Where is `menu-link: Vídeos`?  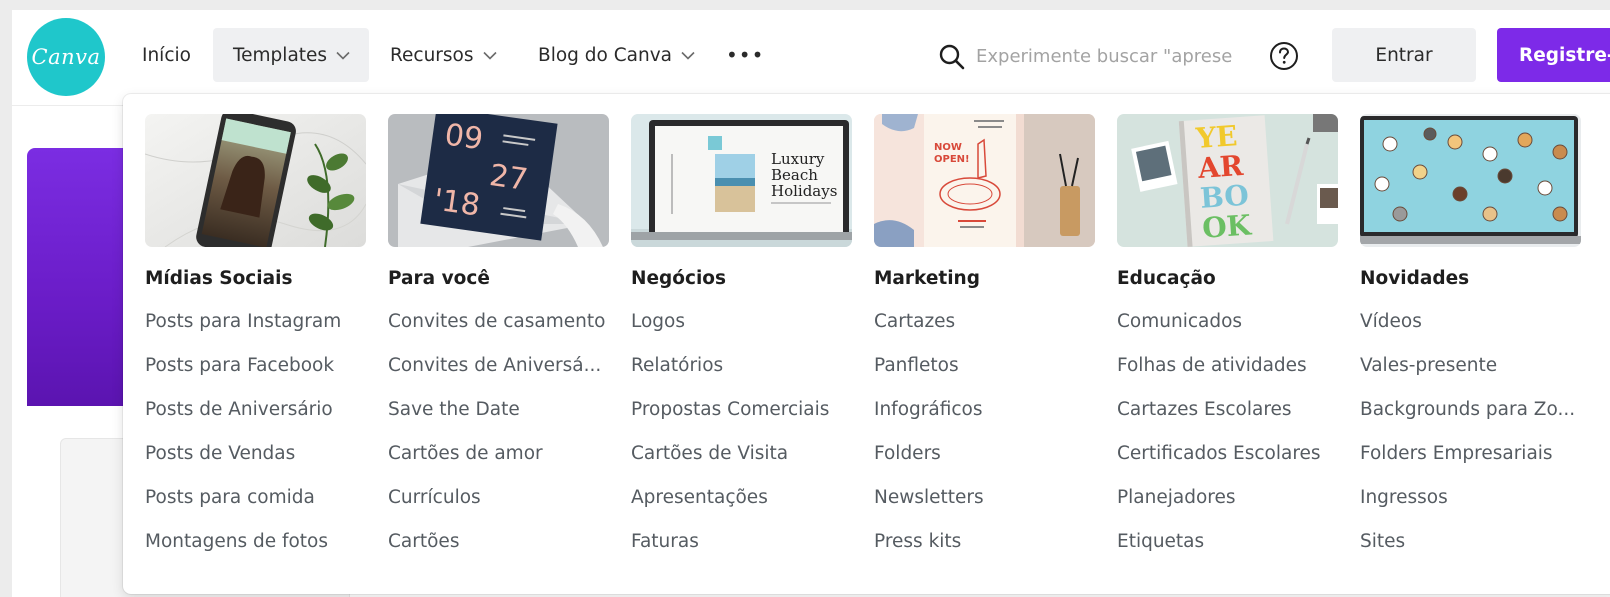
menu-link: Vídeos is located at coordinates (1471, 333).